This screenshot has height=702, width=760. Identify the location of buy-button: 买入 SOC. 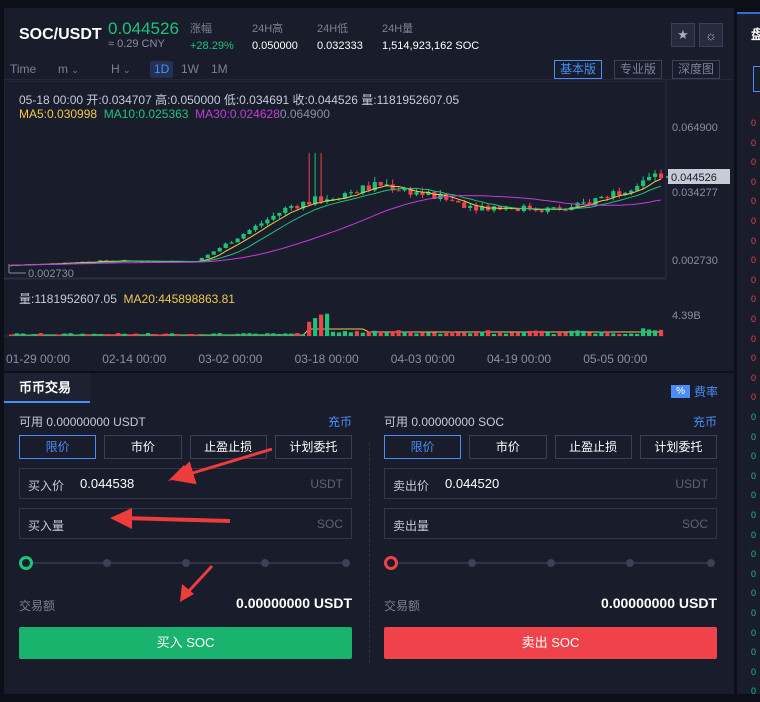
(185, 643).